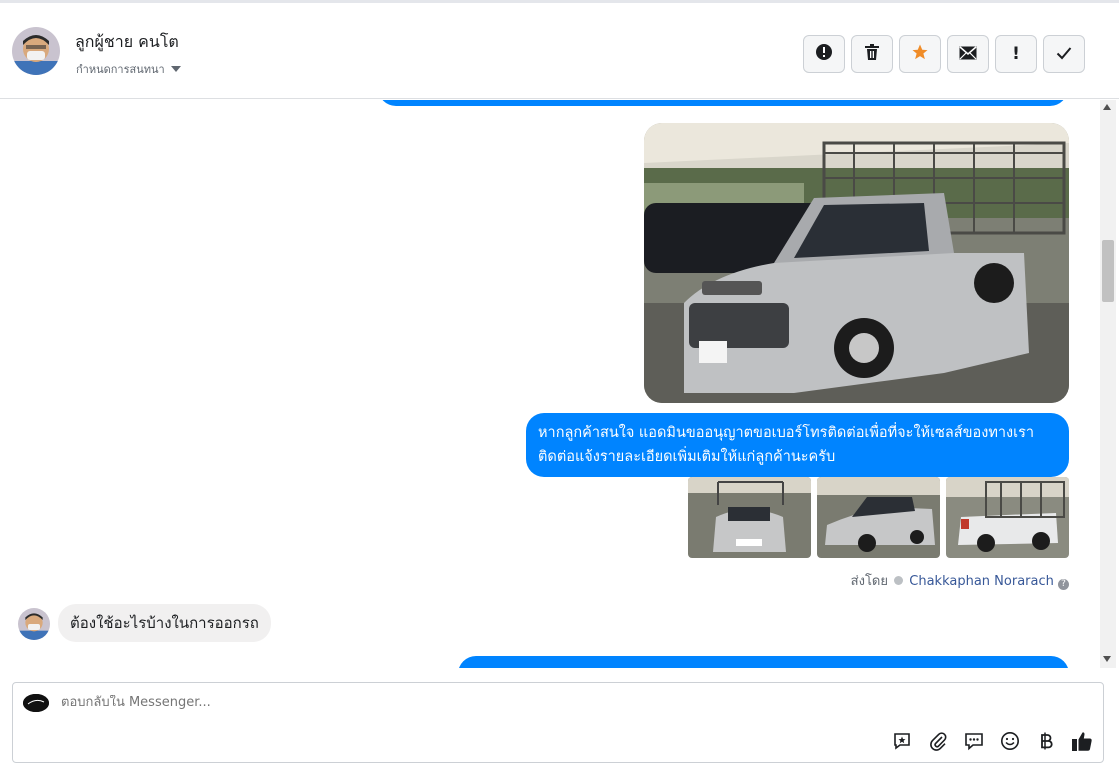 The height and width of the screenshot is (768, 1119). I want to click on saved-reply-icon, so click(902, 743).